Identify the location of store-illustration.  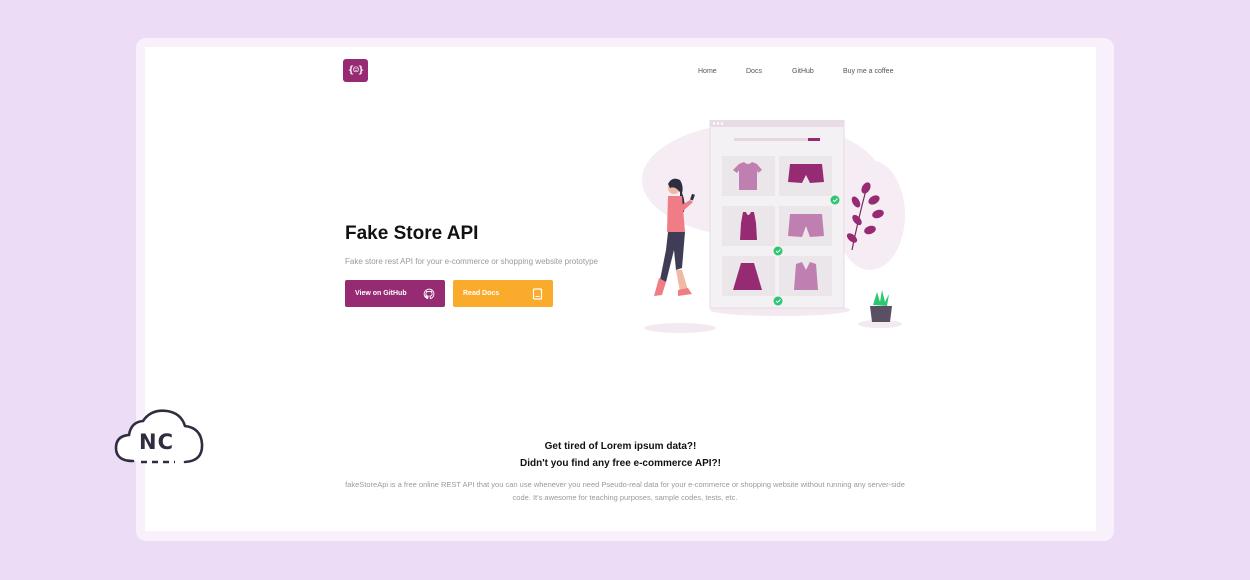
(773, 226).